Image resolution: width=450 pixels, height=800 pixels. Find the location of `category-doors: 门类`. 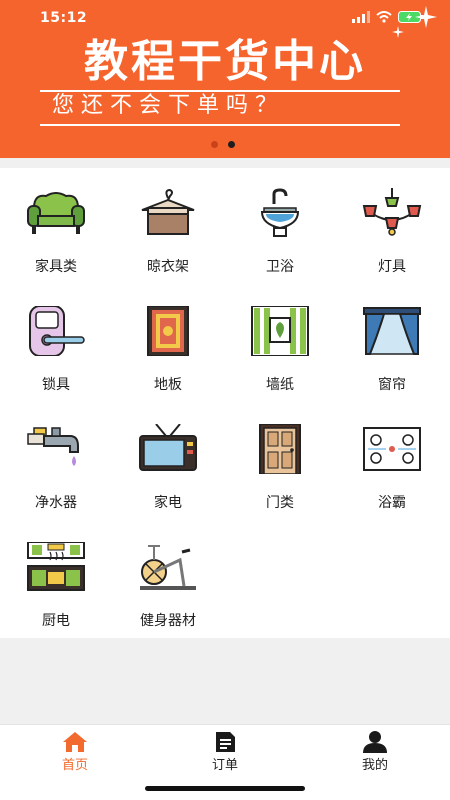

category-doors: 门类 is located at coordinates (280, 463).